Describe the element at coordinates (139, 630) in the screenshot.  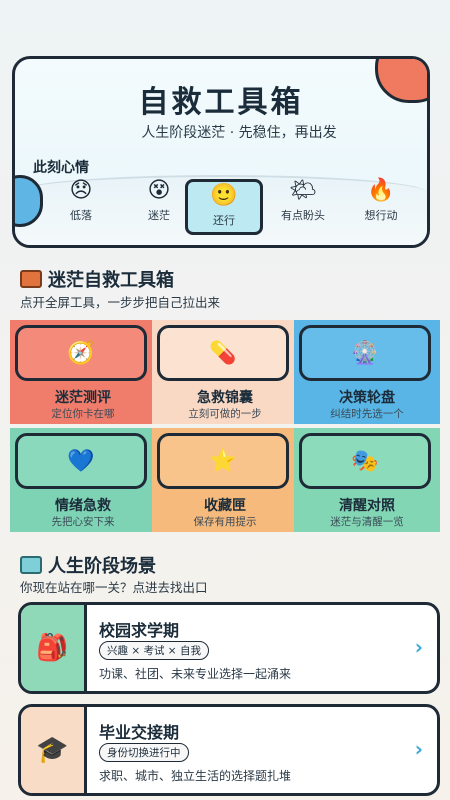
I see `stage-title: 校园求学期` at that location.